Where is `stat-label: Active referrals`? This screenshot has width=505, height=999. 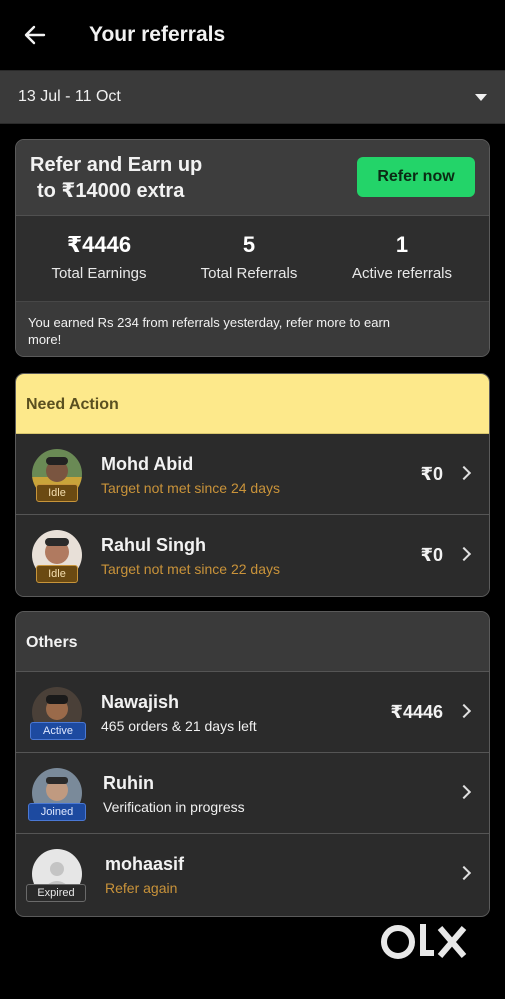
stat-label: Active referrals is located at coordinates (402, 273).